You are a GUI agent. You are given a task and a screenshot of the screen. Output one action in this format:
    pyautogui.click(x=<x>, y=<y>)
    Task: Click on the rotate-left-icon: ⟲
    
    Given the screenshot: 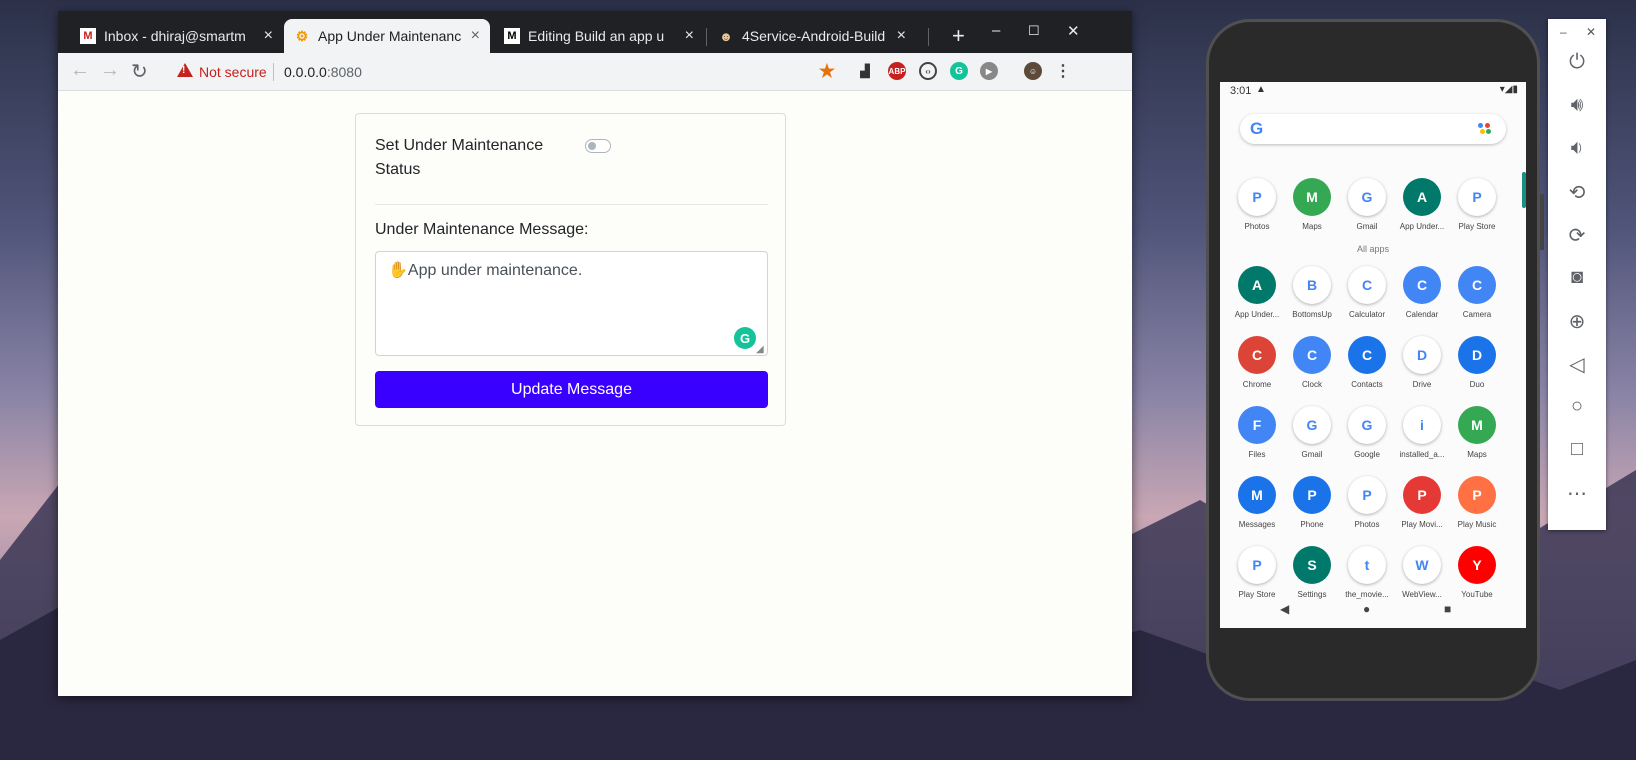 What is the action you would take?
    pyautogui.click(x=1577, y=192)
    